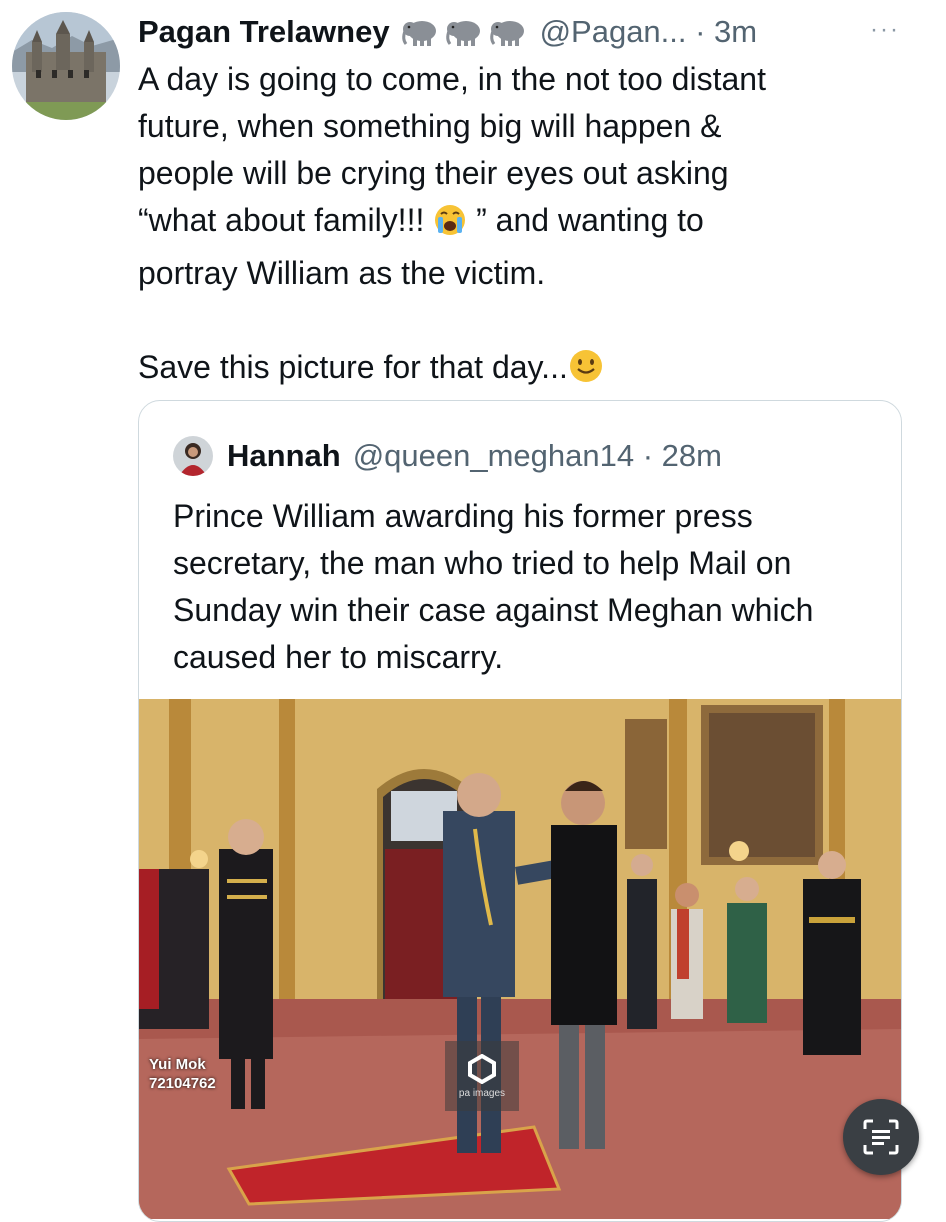 This screenshot has width=946, height=1222. What do you see at coordinates (66, 66) in the screenshot?
I see `author-avatar` at bounding box center [66, 66].